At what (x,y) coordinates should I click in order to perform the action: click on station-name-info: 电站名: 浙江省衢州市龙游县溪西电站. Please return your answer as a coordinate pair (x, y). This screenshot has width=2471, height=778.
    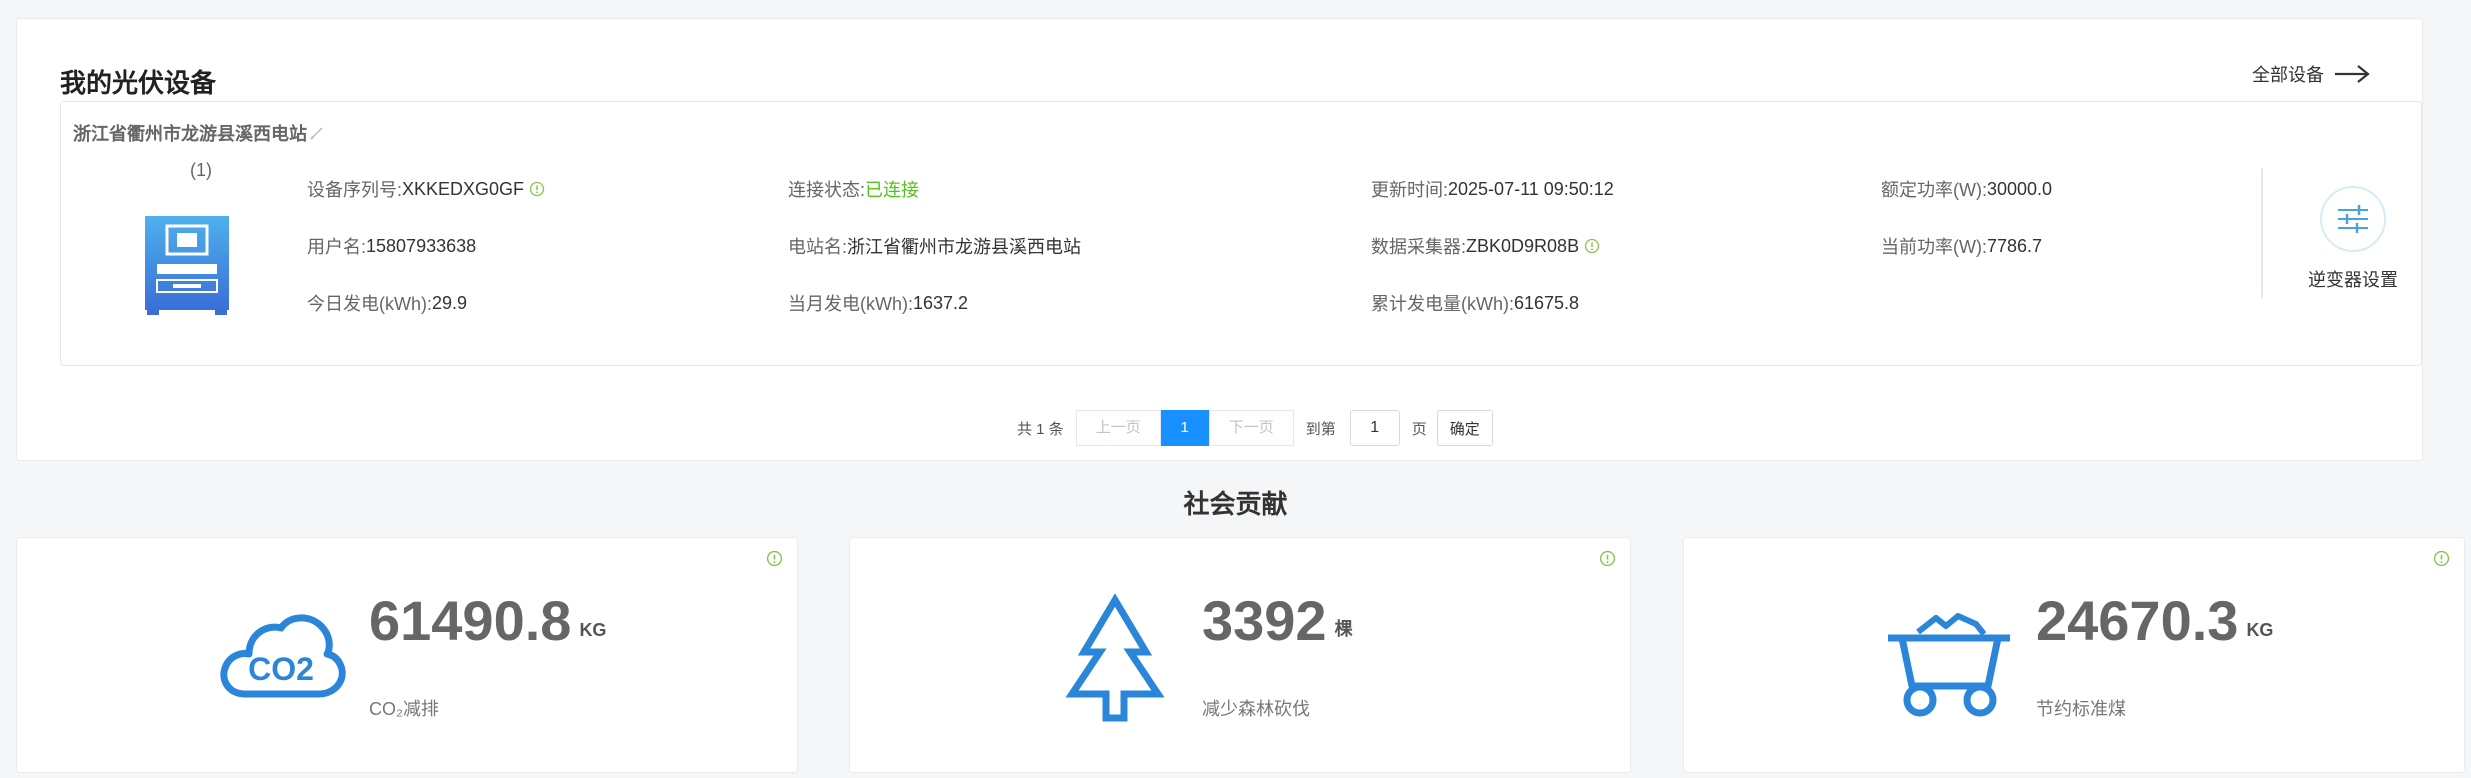
    Looking at the image, I should click on (934, 246).